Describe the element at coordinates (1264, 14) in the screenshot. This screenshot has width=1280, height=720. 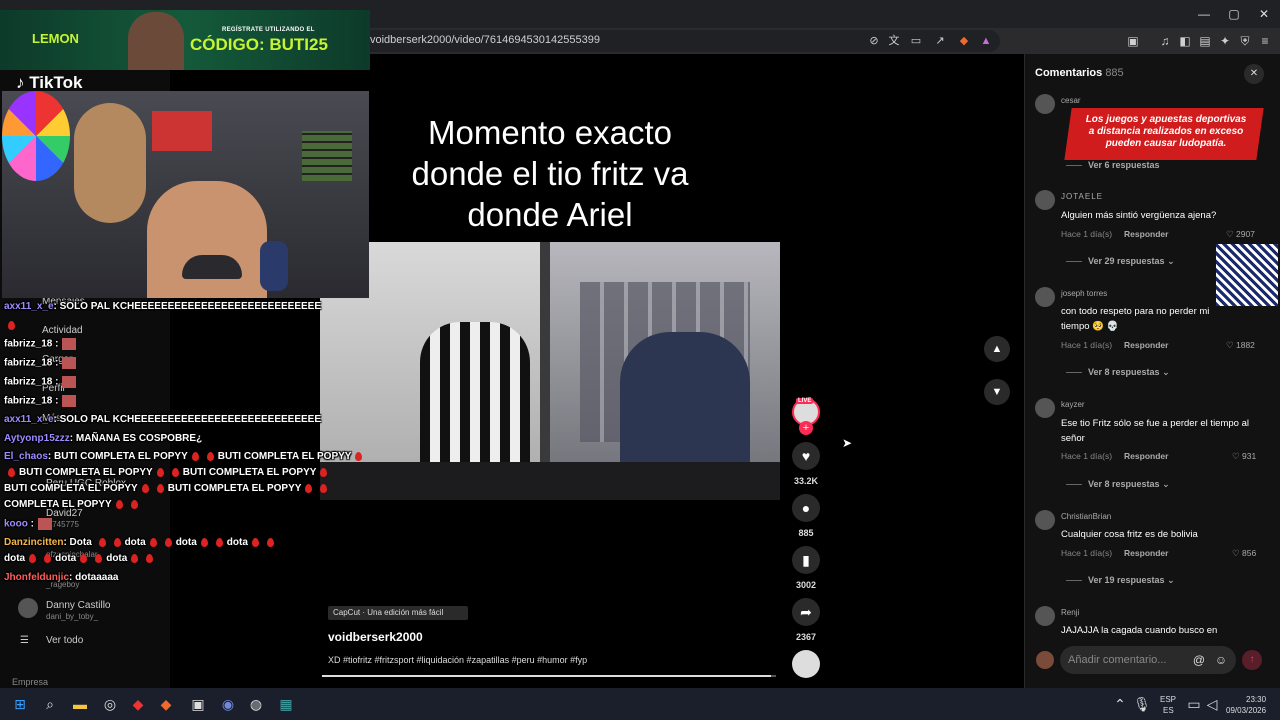
I see `close-window-button: ✕` at that location.